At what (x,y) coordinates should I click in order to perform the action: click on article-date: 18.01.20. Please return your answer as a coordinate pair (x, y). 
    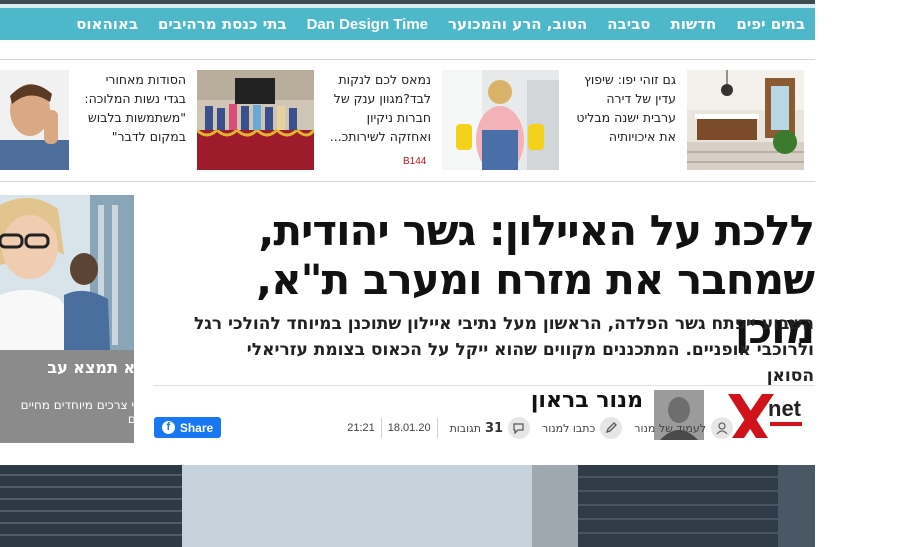
    Looking at the image, I should click on (409, 428).